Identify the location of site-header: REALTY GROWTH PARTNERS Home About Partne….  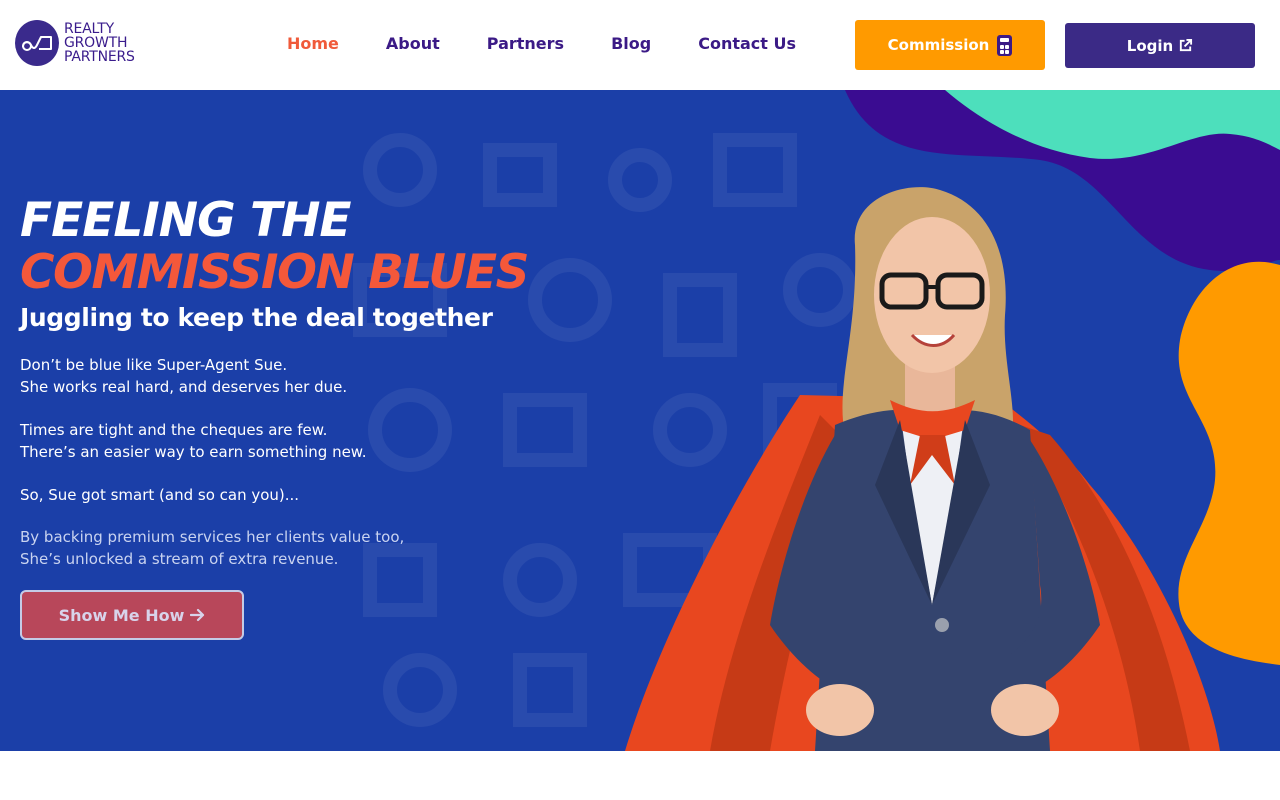
(640, 45).